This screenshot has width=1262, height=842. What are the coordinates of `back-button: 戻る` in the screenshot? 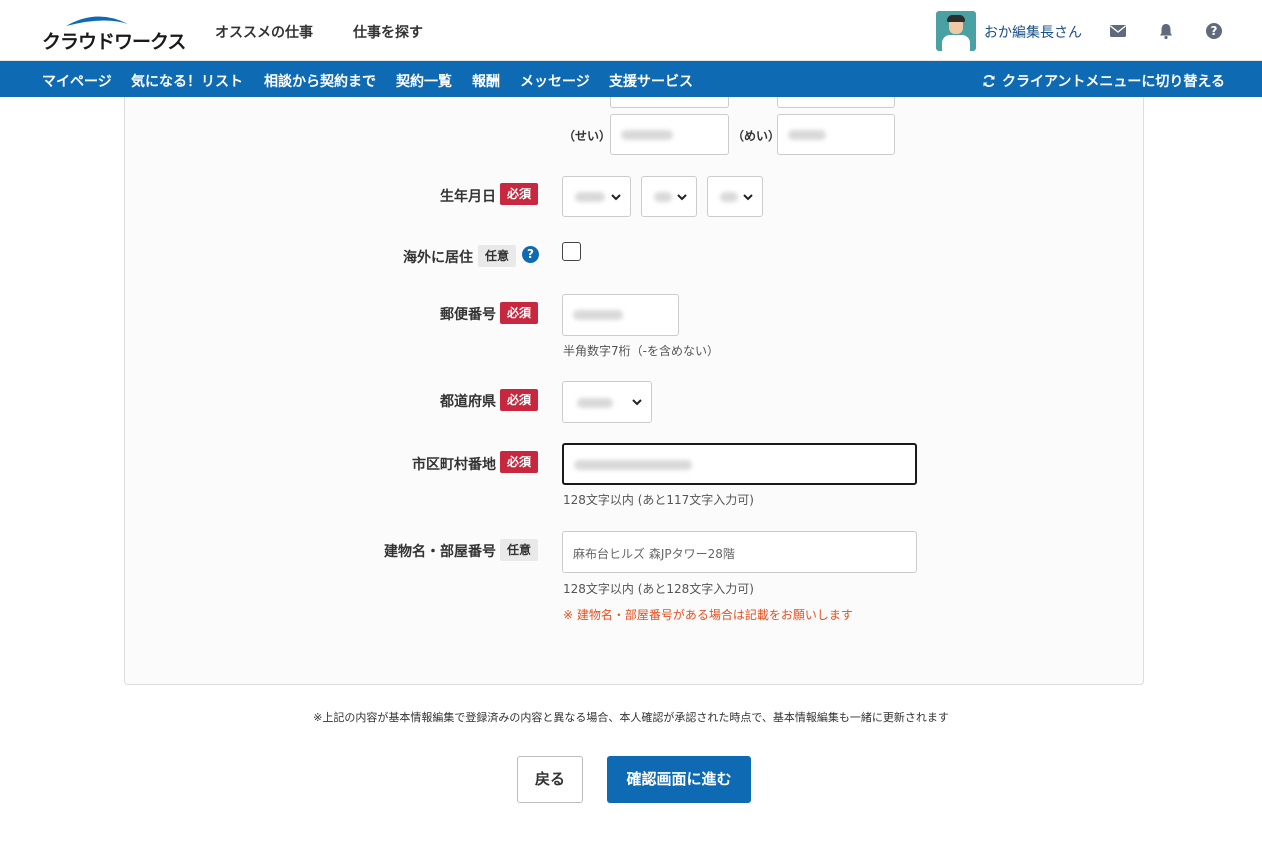 It's located at (550, 779).